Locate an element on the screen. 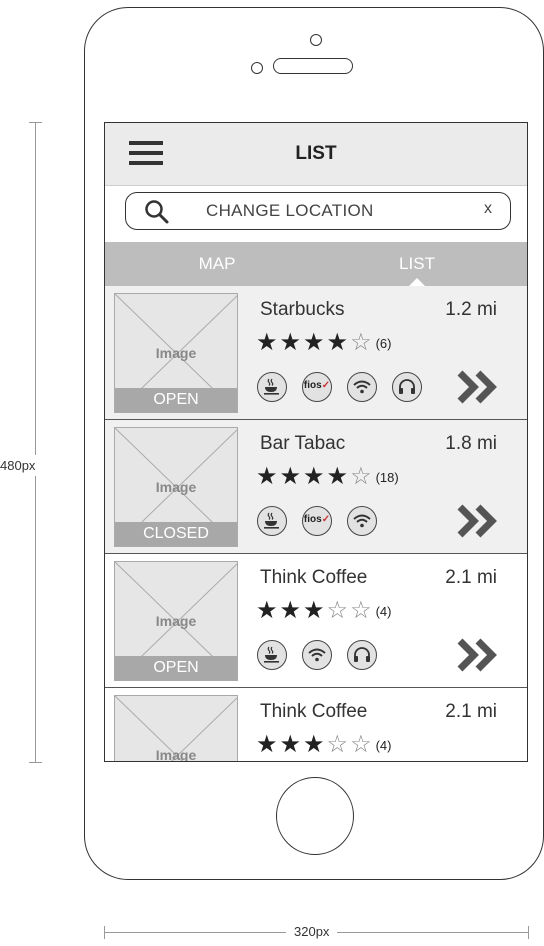 The height and width of the screenshot is (946, 544). tab-list: LIST is located at coordinates (417, 264).